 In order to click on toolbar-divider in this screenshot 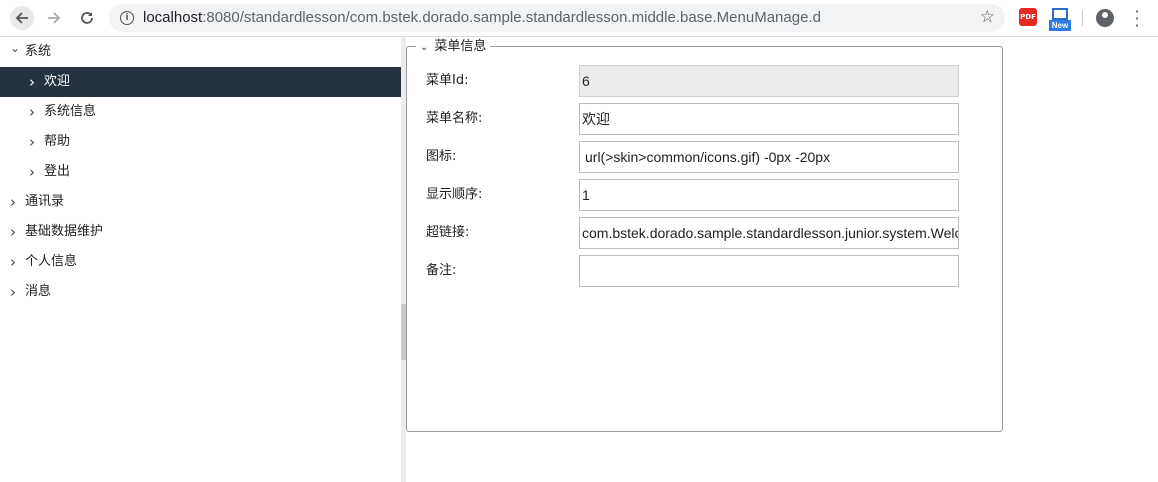, I will do `click(1082, 18)`.